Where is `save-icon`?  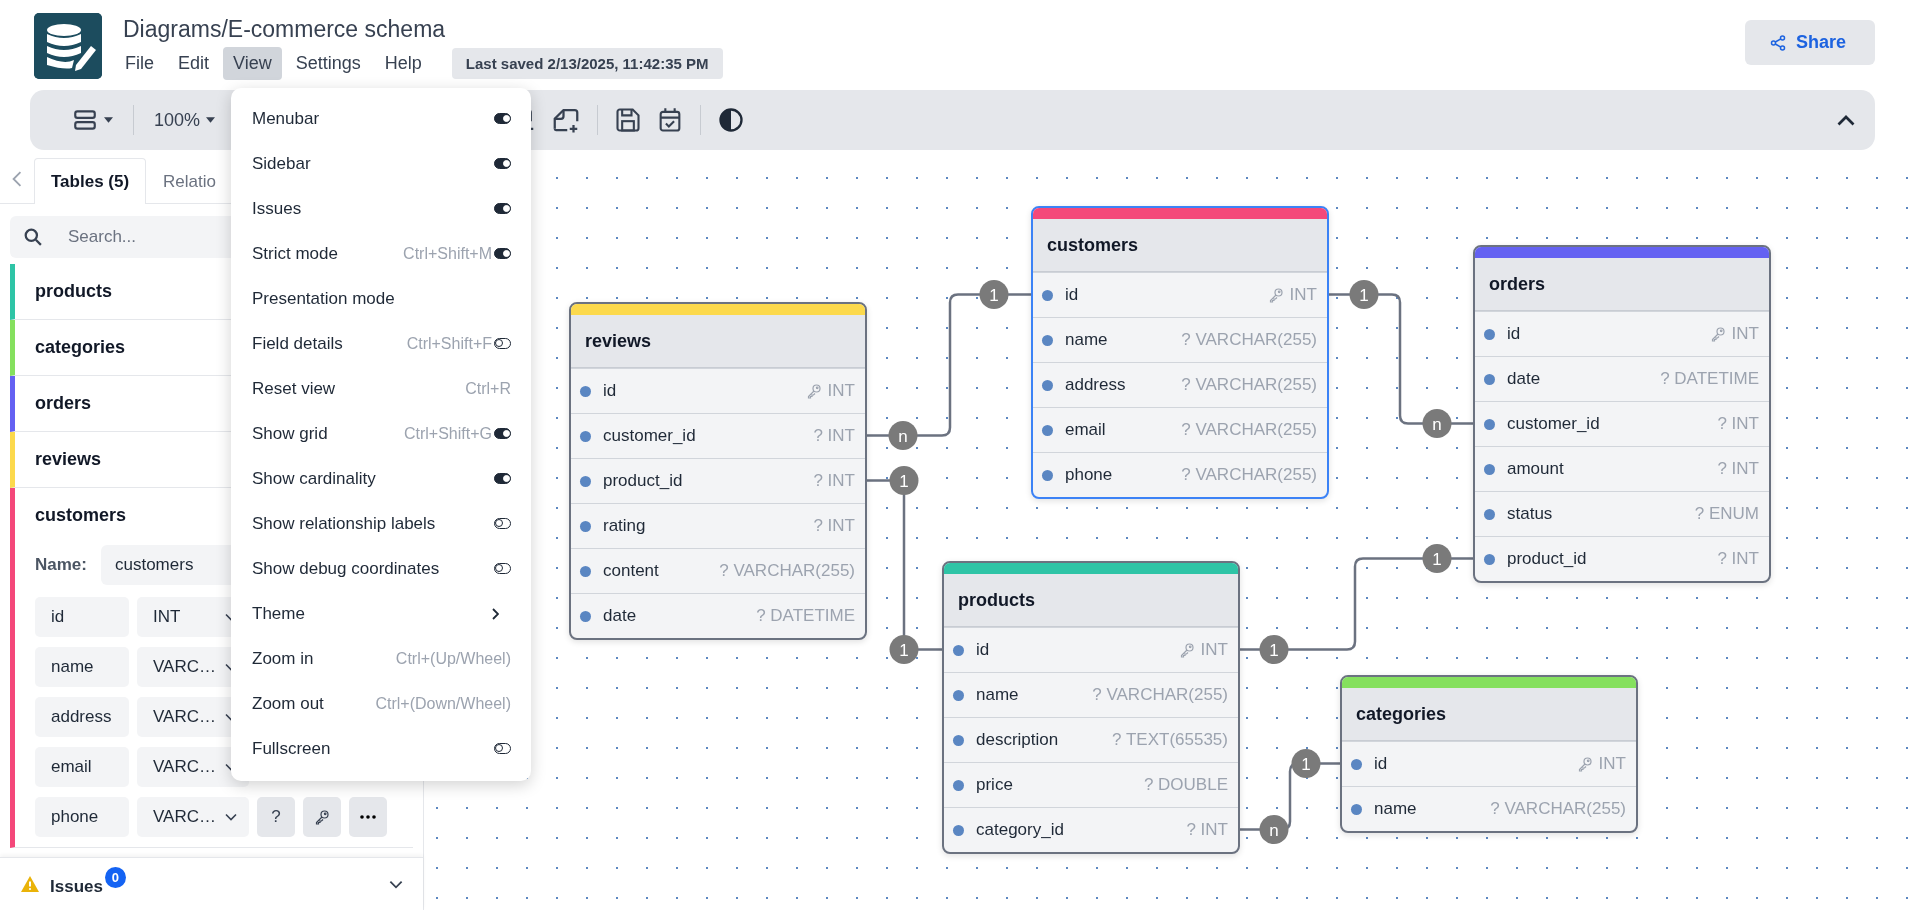
save-icon is located at coordinates (628, 120).